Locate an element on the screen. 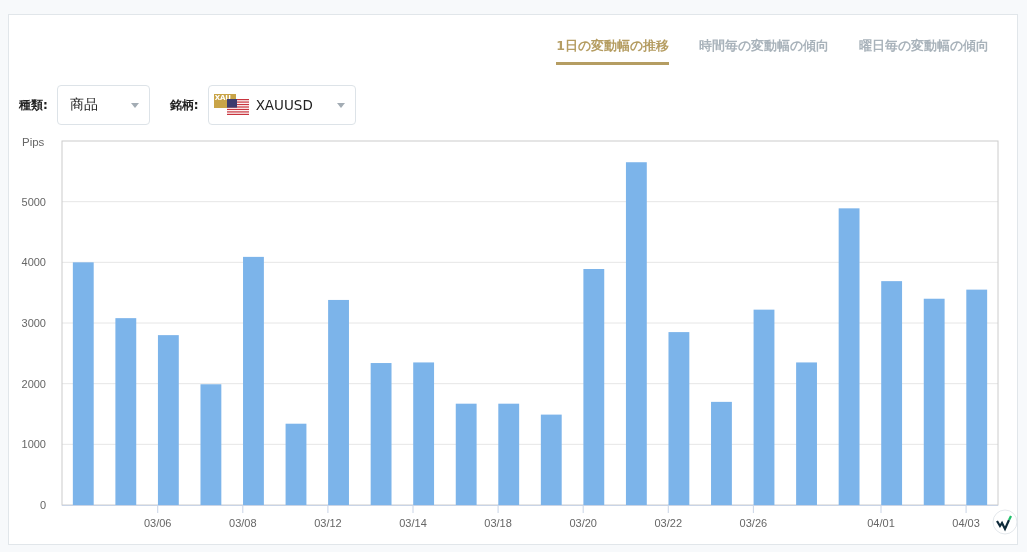  axis-label: 03/18 is located at coordinates (498, 523).